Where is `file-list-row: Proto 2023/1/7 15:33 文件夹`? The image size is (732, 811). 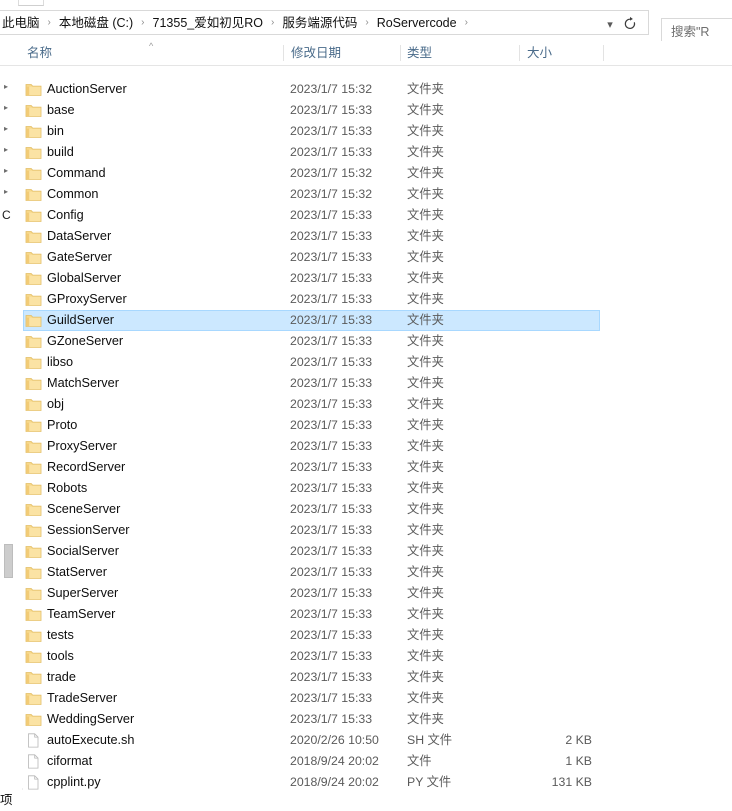
file-list-row: Proto 2023/1/7 15:33 文件夹 is located at coordinates (377, 425).